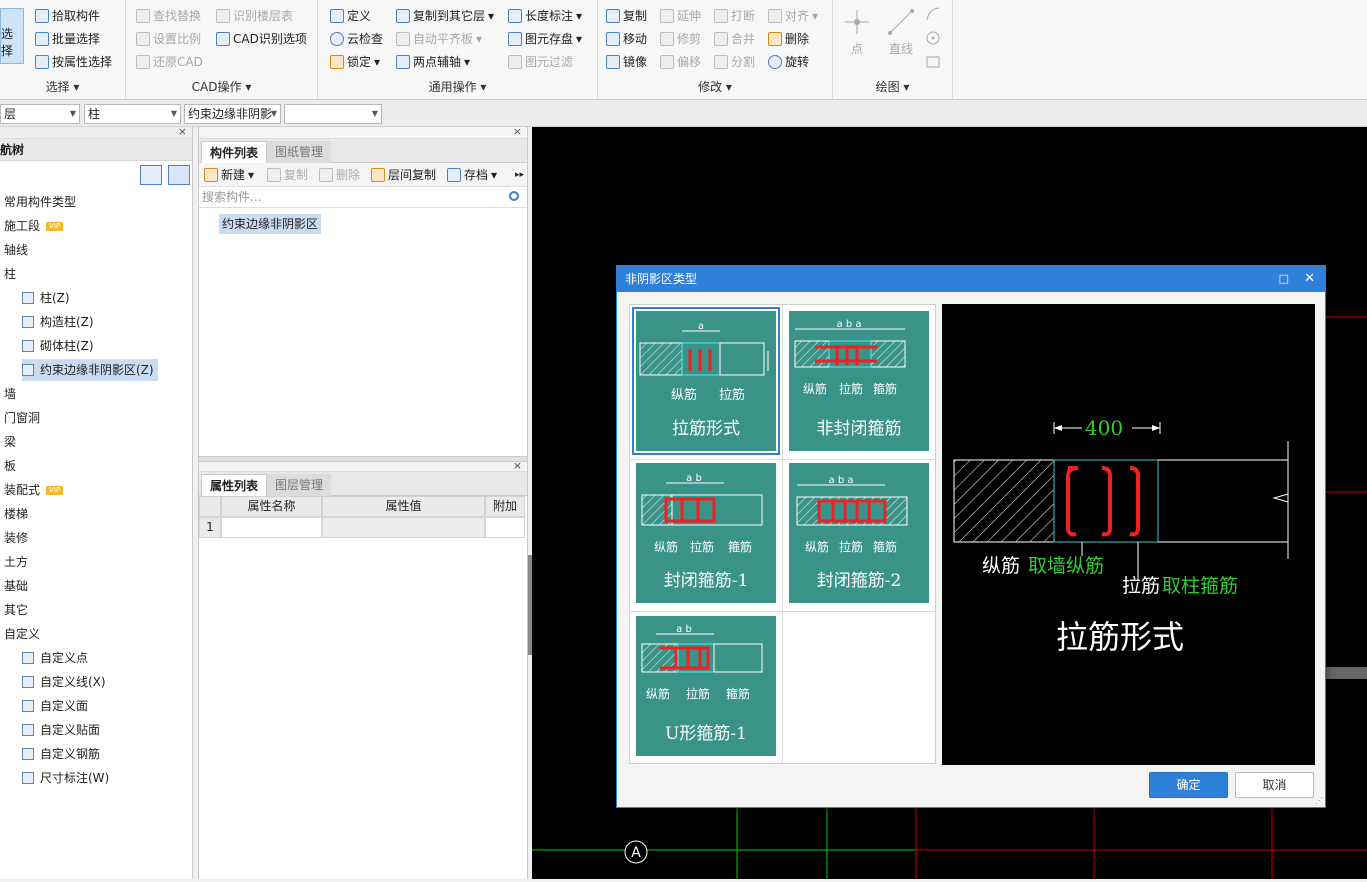 Image resolution: width=1367 pixels, height=882 pixels. Describe the element at coordinates (706, 686) in the screenshot. I see `card-u-stirrup-1: a b 纵筋 拉筋 箍筋 U形箍筋-1` at that location.